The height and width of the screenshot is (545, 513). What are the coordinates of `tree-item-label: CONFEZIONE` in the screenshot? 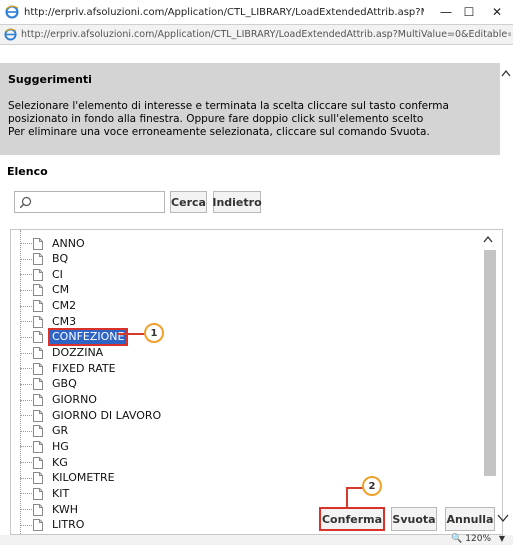 It's located at (88, 337).